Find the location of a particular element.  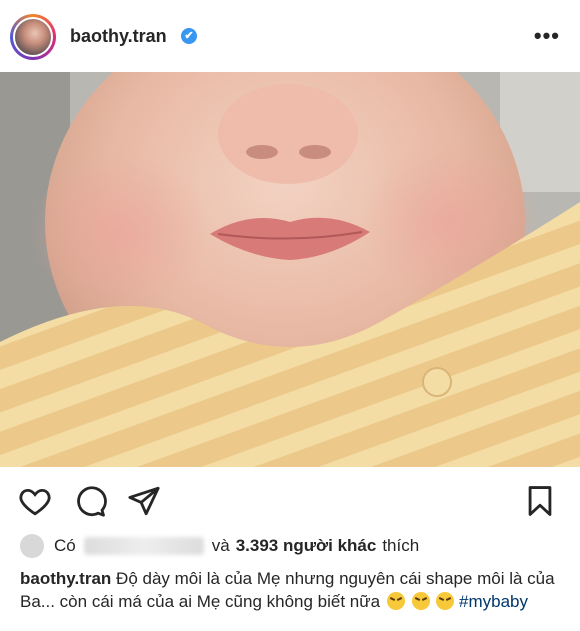

likes-prefix: Có is located at coordinates (65, 545).